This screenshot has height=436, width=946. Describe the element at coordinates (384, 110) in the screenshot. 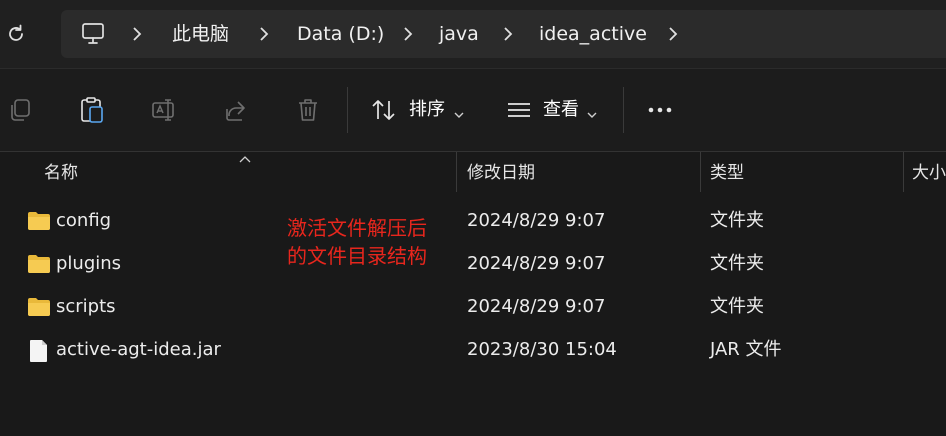

I see `sort-icon` at that location.